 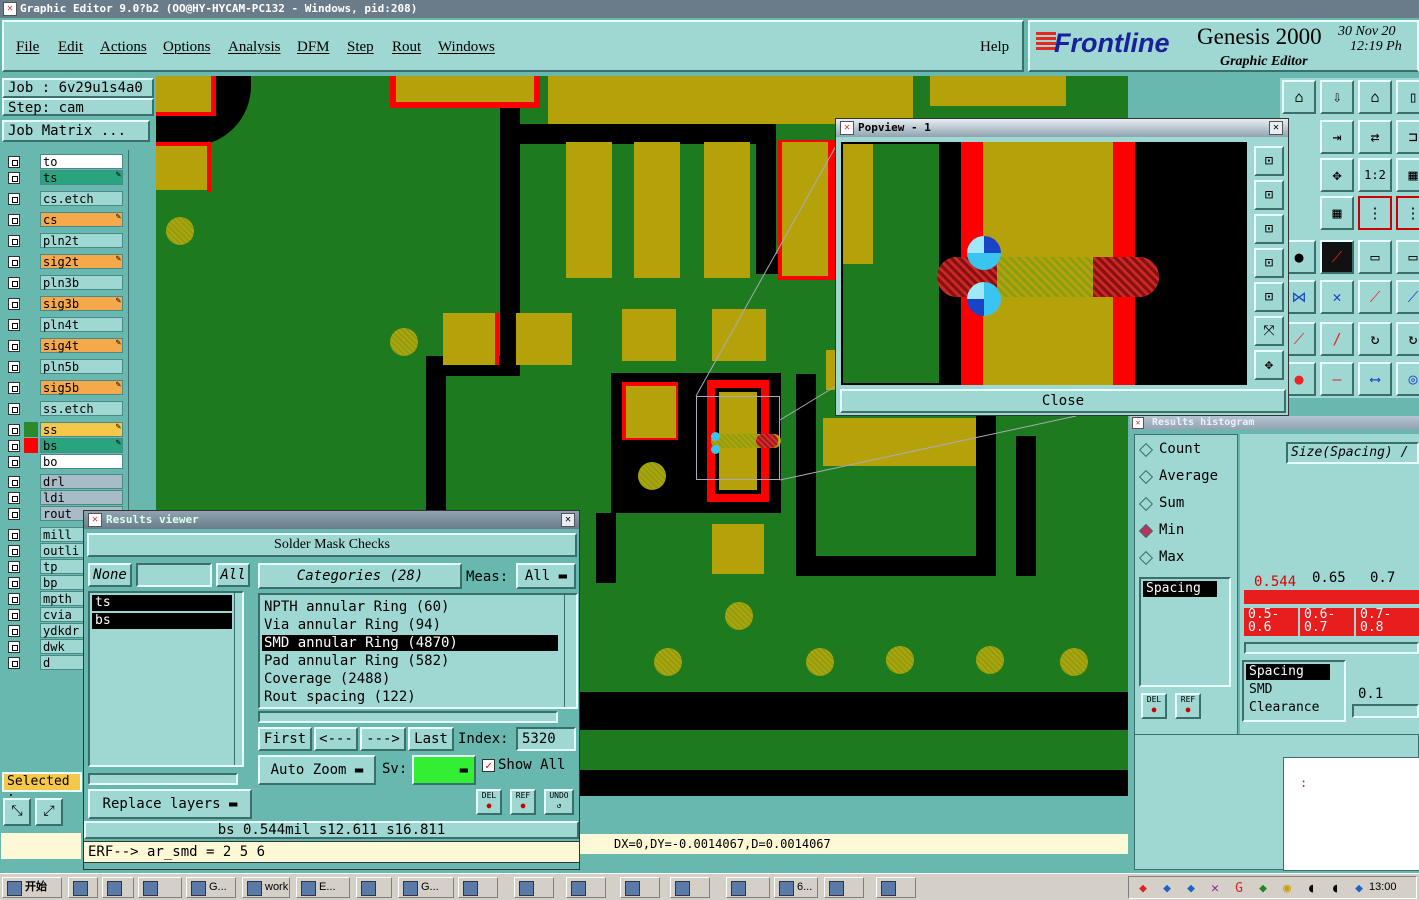 What do you see at coordinates (444, 770) in the screenshot?
I see `sv-select: ▬` at bounding box center [444, 770].